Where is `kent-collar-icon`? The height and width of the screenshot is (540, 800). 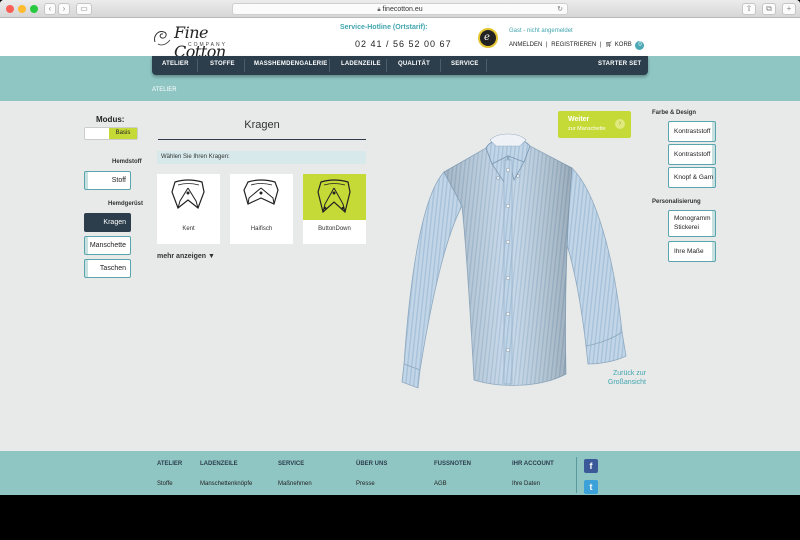 kent-collar-icon is located at coordinates (188, 197).